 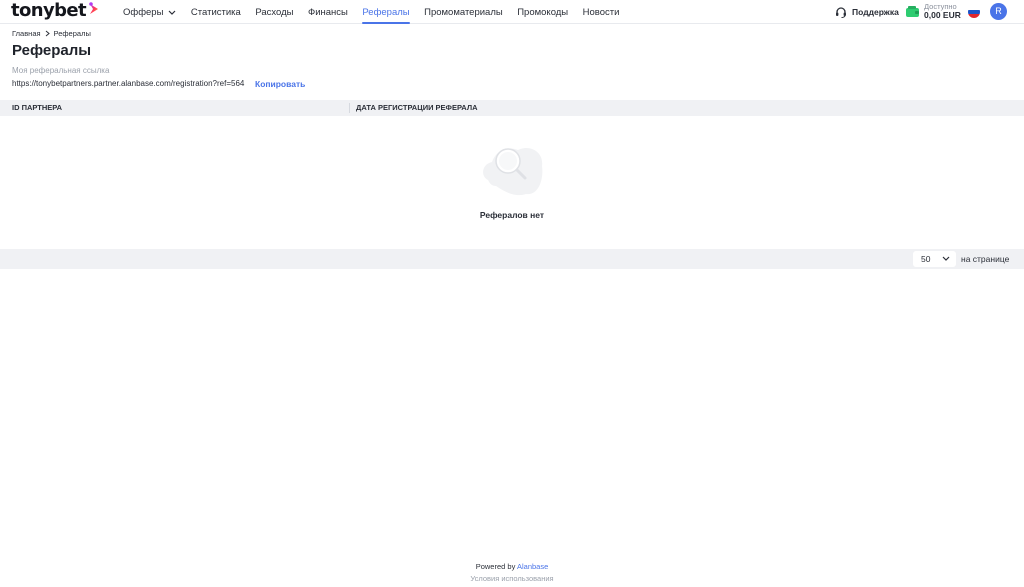 I want to click on chevron-right-icon, so click(x=47, y=33).